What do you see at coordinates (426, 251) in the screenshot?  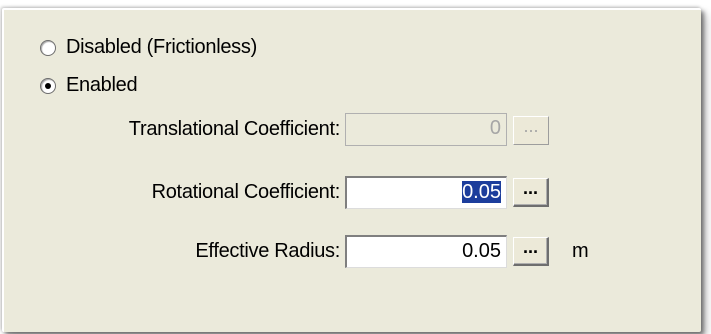 I see `effective-radius-input: 0.05` at bounding box center [426, 251].